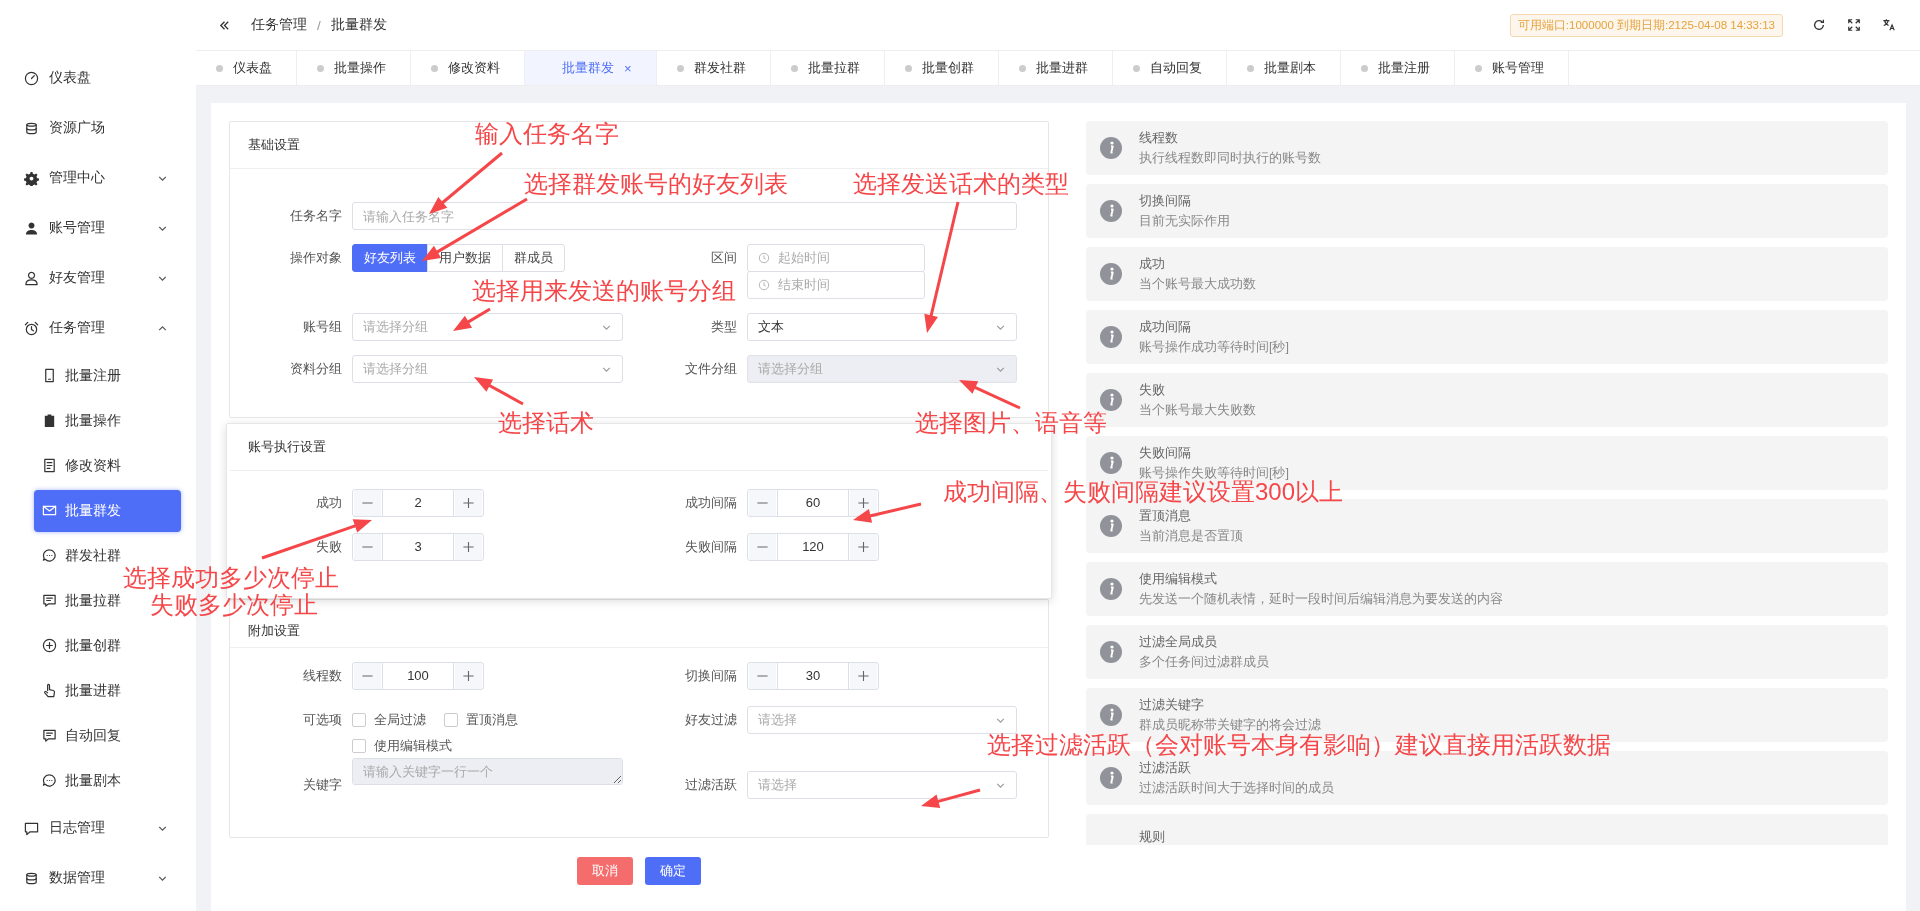  I want to click on info-description: 当个账号最大成功数, so click(1197, 284).